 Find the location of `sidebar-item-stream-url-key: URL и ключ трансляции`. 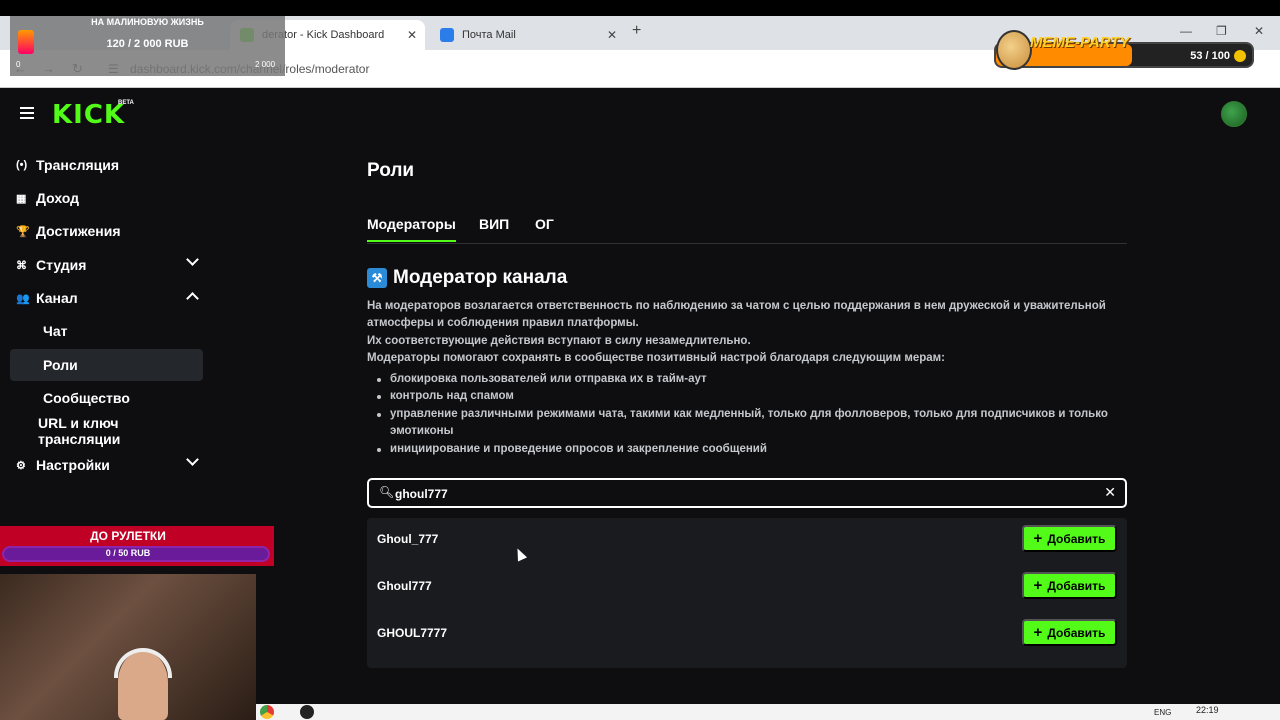

sidebar-item-stream-url-key: URL и ключ трансляции is located at coordinates (106, 431).